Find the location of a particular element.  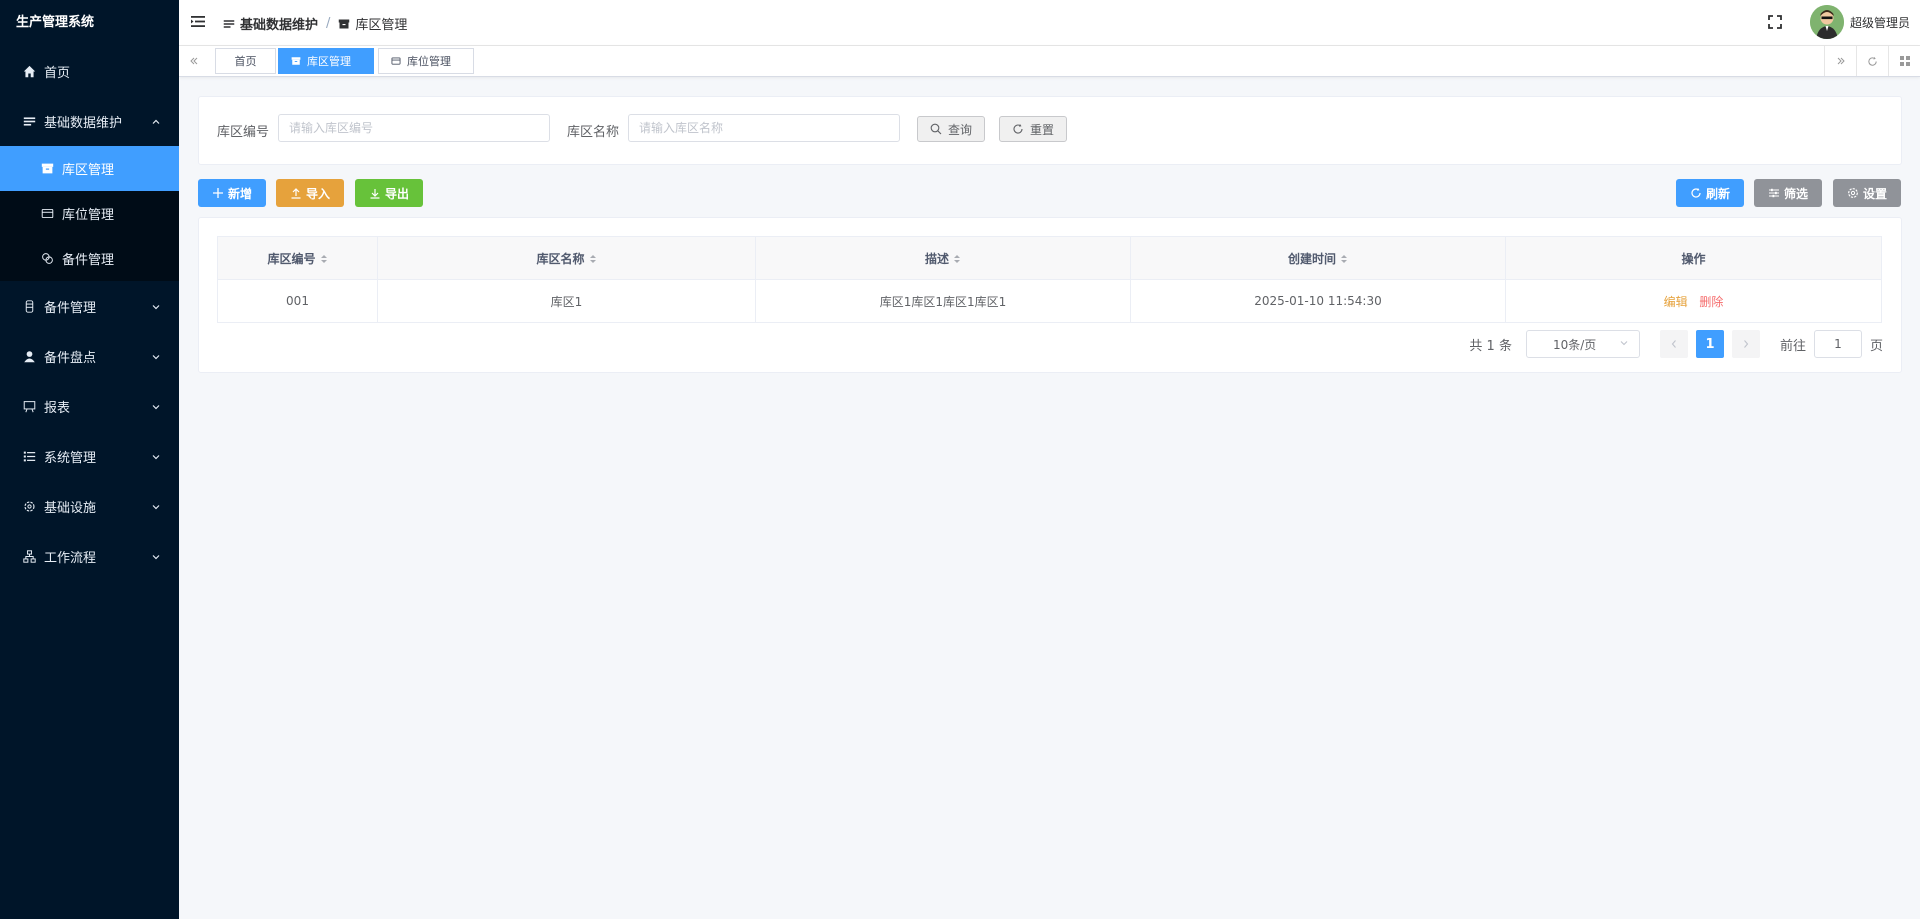

fullscreen-icon is located at coordinates (1775, 22).